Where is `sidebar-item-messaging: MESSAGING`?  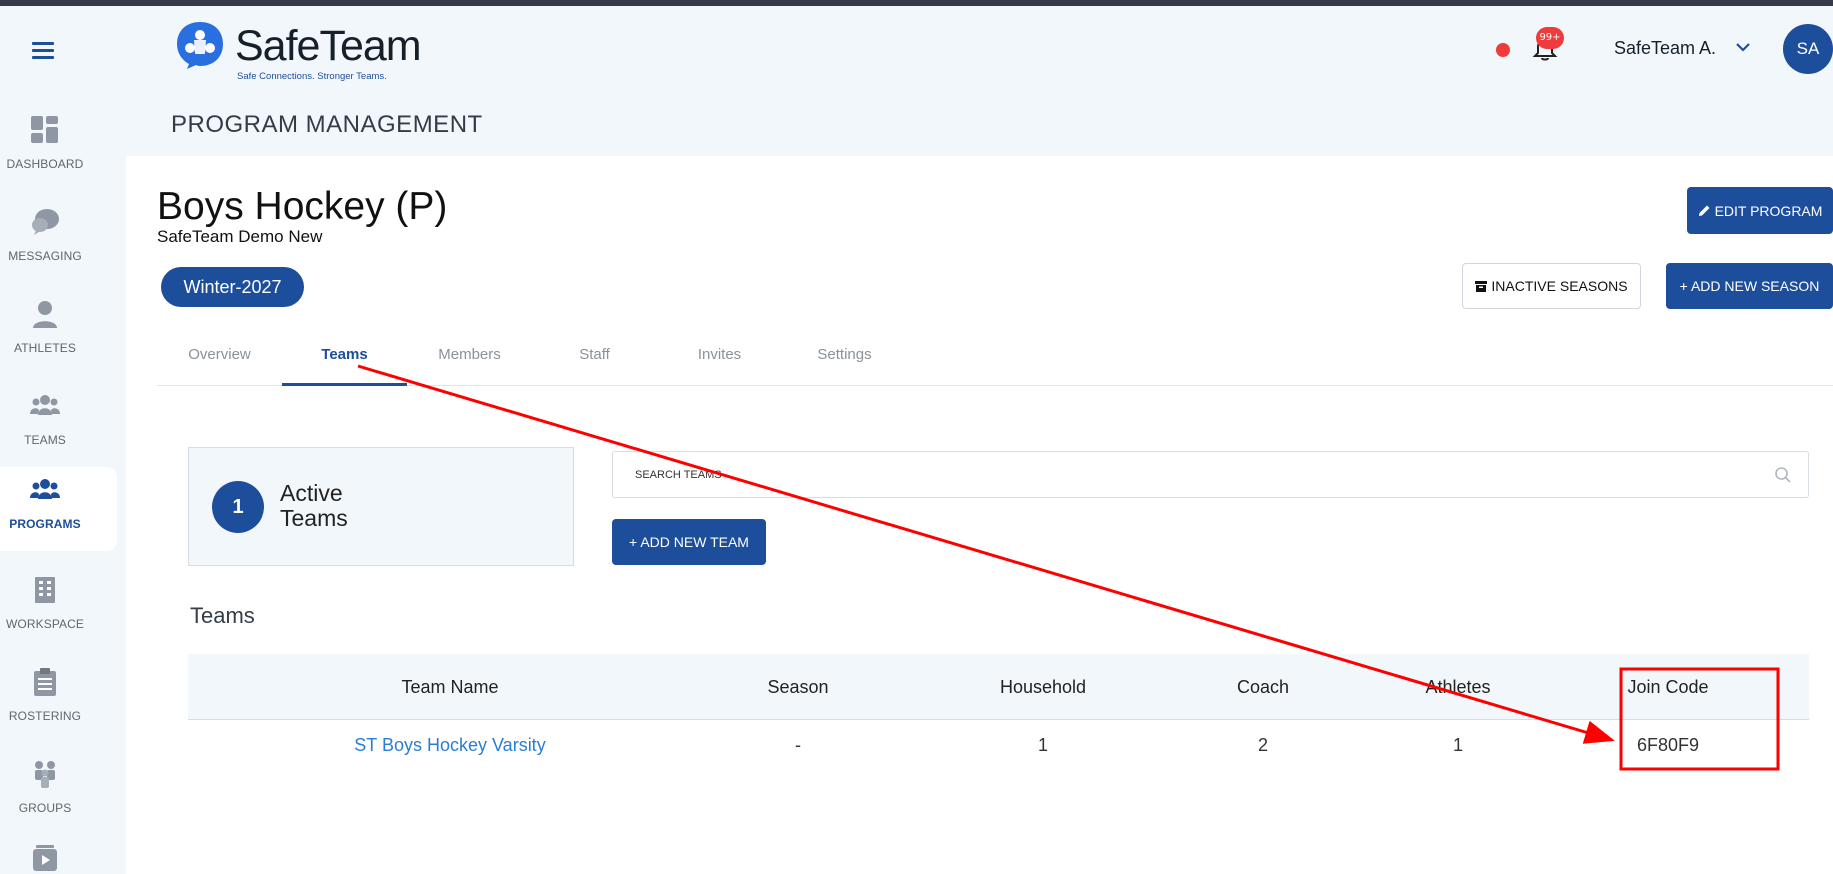 sidebar-item-messaging: MESSAGING is located at coordinates (58, 241).